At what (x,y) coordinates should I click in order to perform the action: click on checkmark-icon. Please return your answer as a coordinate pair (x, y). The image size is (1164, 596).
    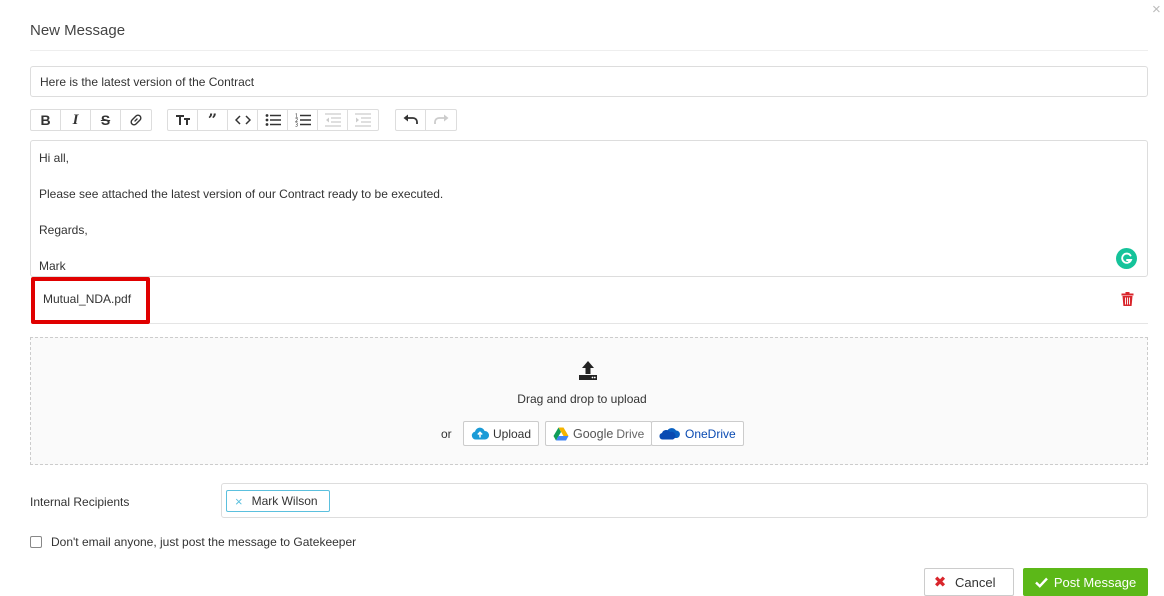
    Looking at the image, I should click on (1041, 582).